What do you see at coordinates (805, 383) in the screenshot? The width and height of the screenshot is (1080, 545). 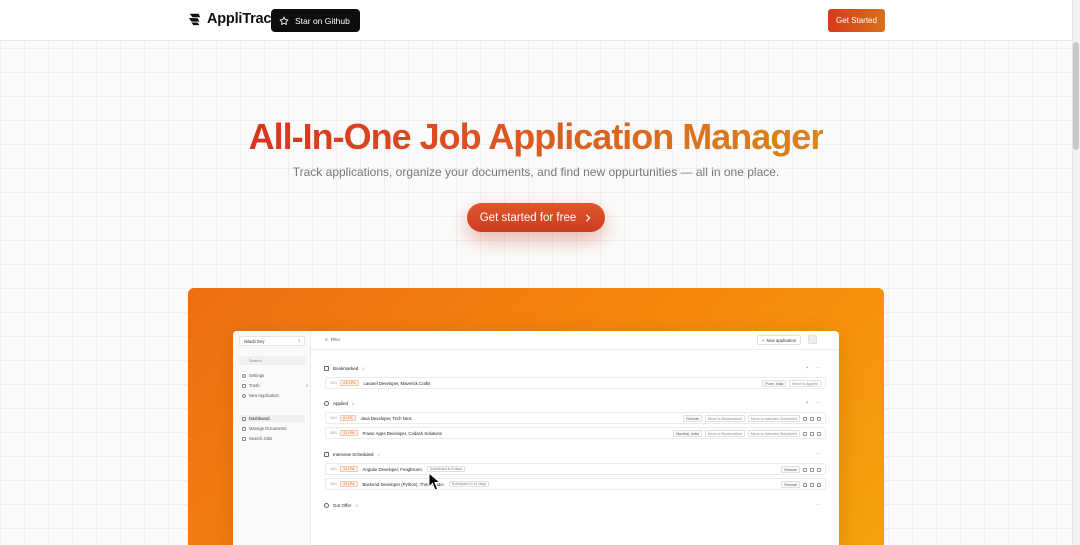 I see `move-action-button: Move to Applied` at bounding box center [805, 383].